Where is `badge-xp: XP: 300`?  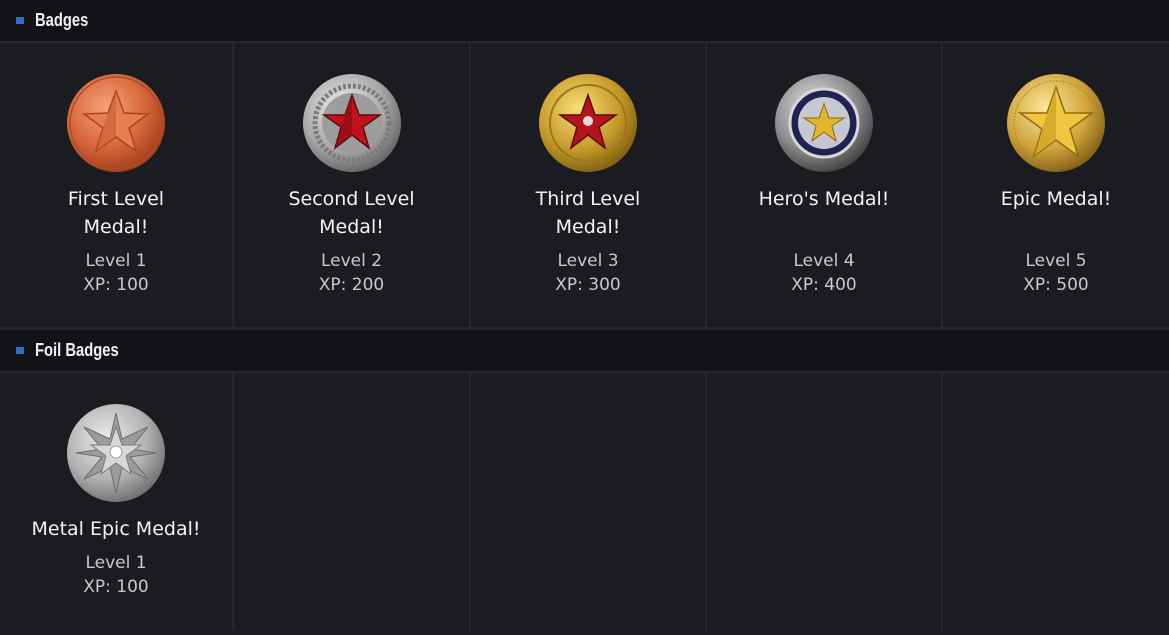
badge-xp: XP: 300 is located at coordinates (588, 285).